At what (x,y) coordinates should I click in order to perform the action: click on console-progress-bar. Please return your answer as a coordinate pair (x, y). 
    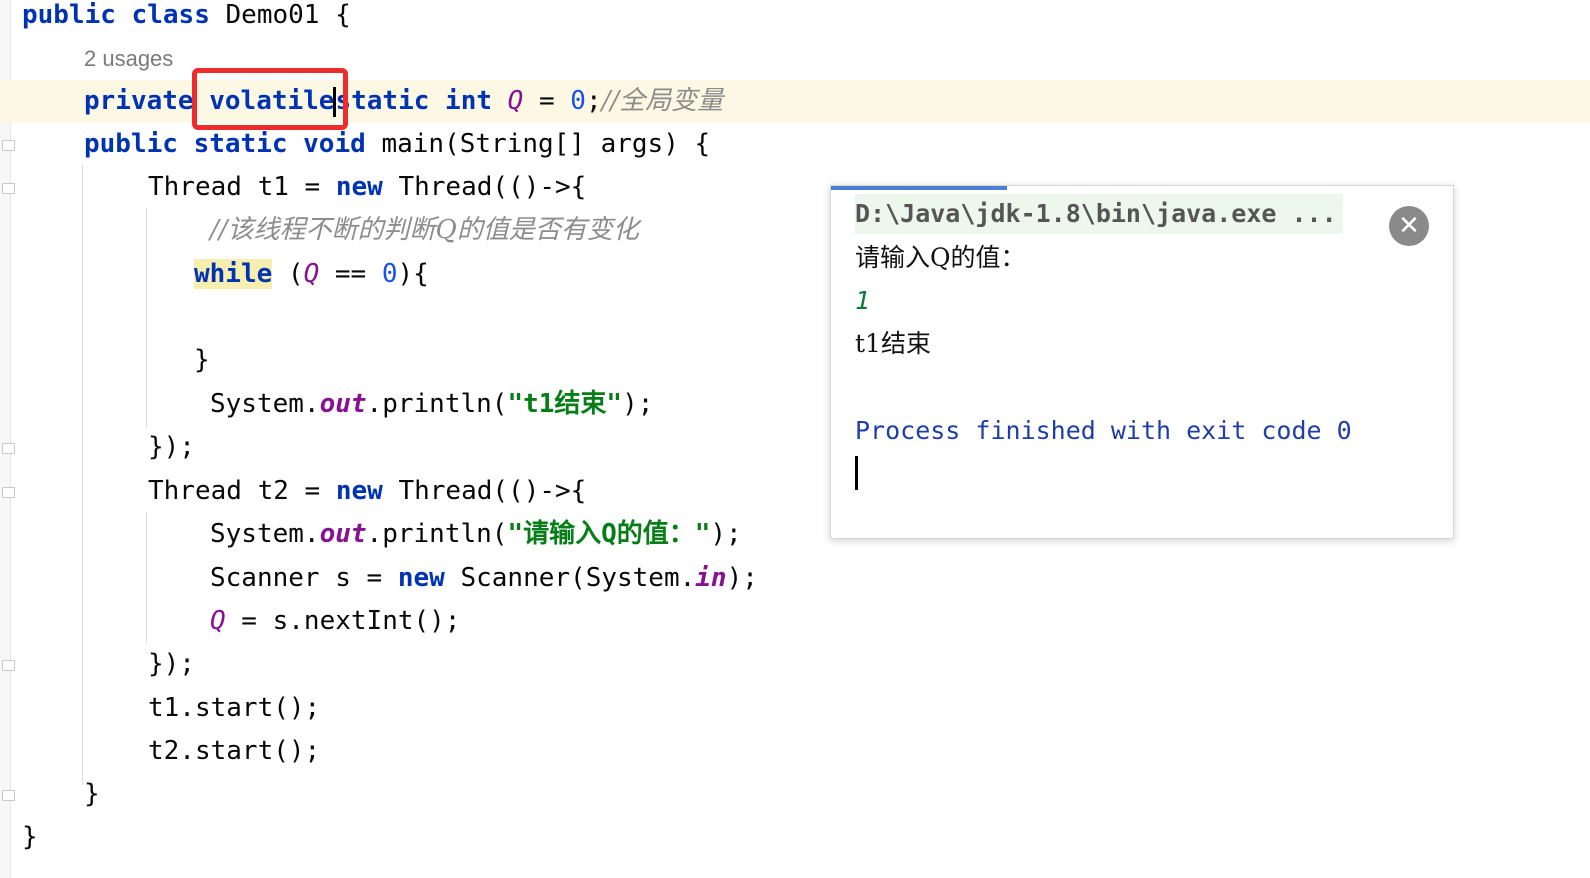
    Looking at the image, I should click on (919, 188).